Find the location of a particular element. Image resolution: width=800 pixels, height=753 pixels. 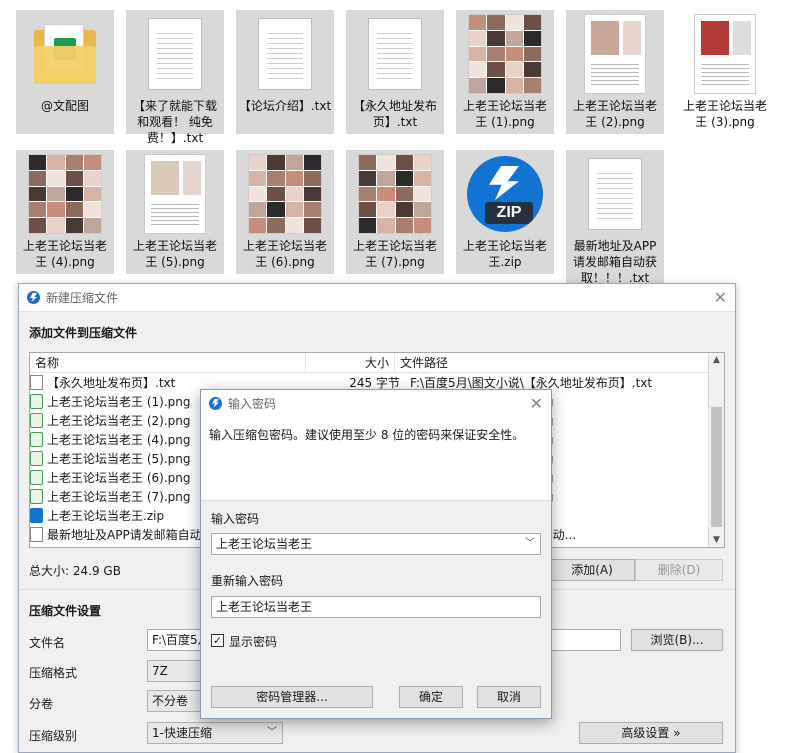

level-label: 压缩级别 is located at coordinates (53, 736).